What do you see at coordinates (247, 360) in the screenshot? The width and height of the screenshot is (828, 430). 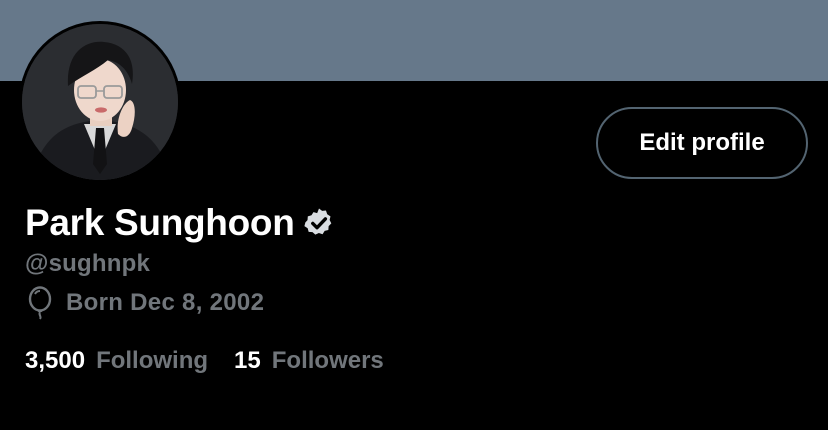 I see `followers-count: 15` at bounding box center [247, 360].